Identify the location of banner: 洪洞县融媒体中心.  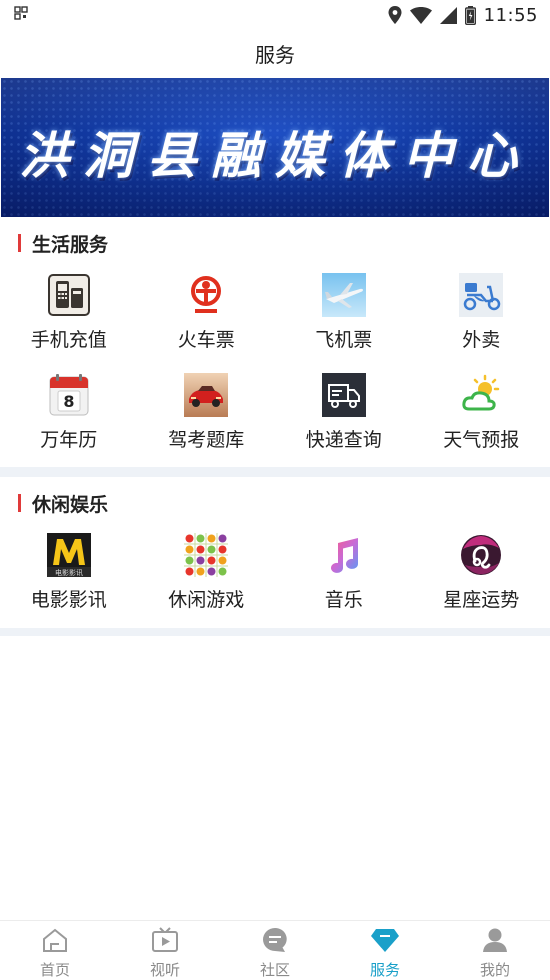
(275, 147).